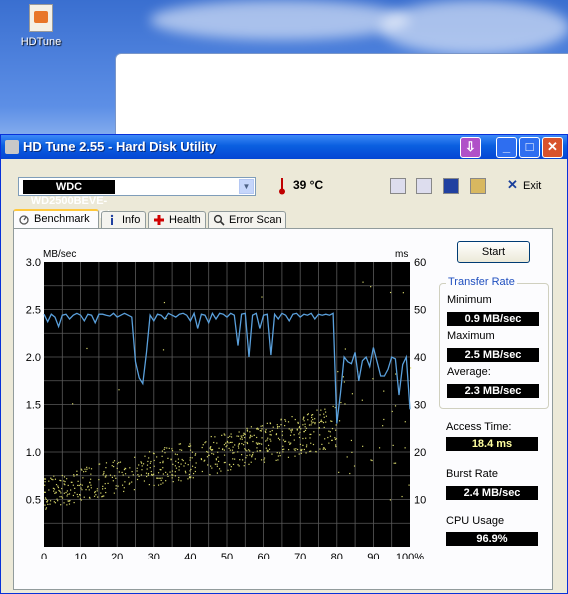 The height and width of the screenshot is (594, 568). I want to click on tab-error-scan: Error Scan, so click(247, 220).